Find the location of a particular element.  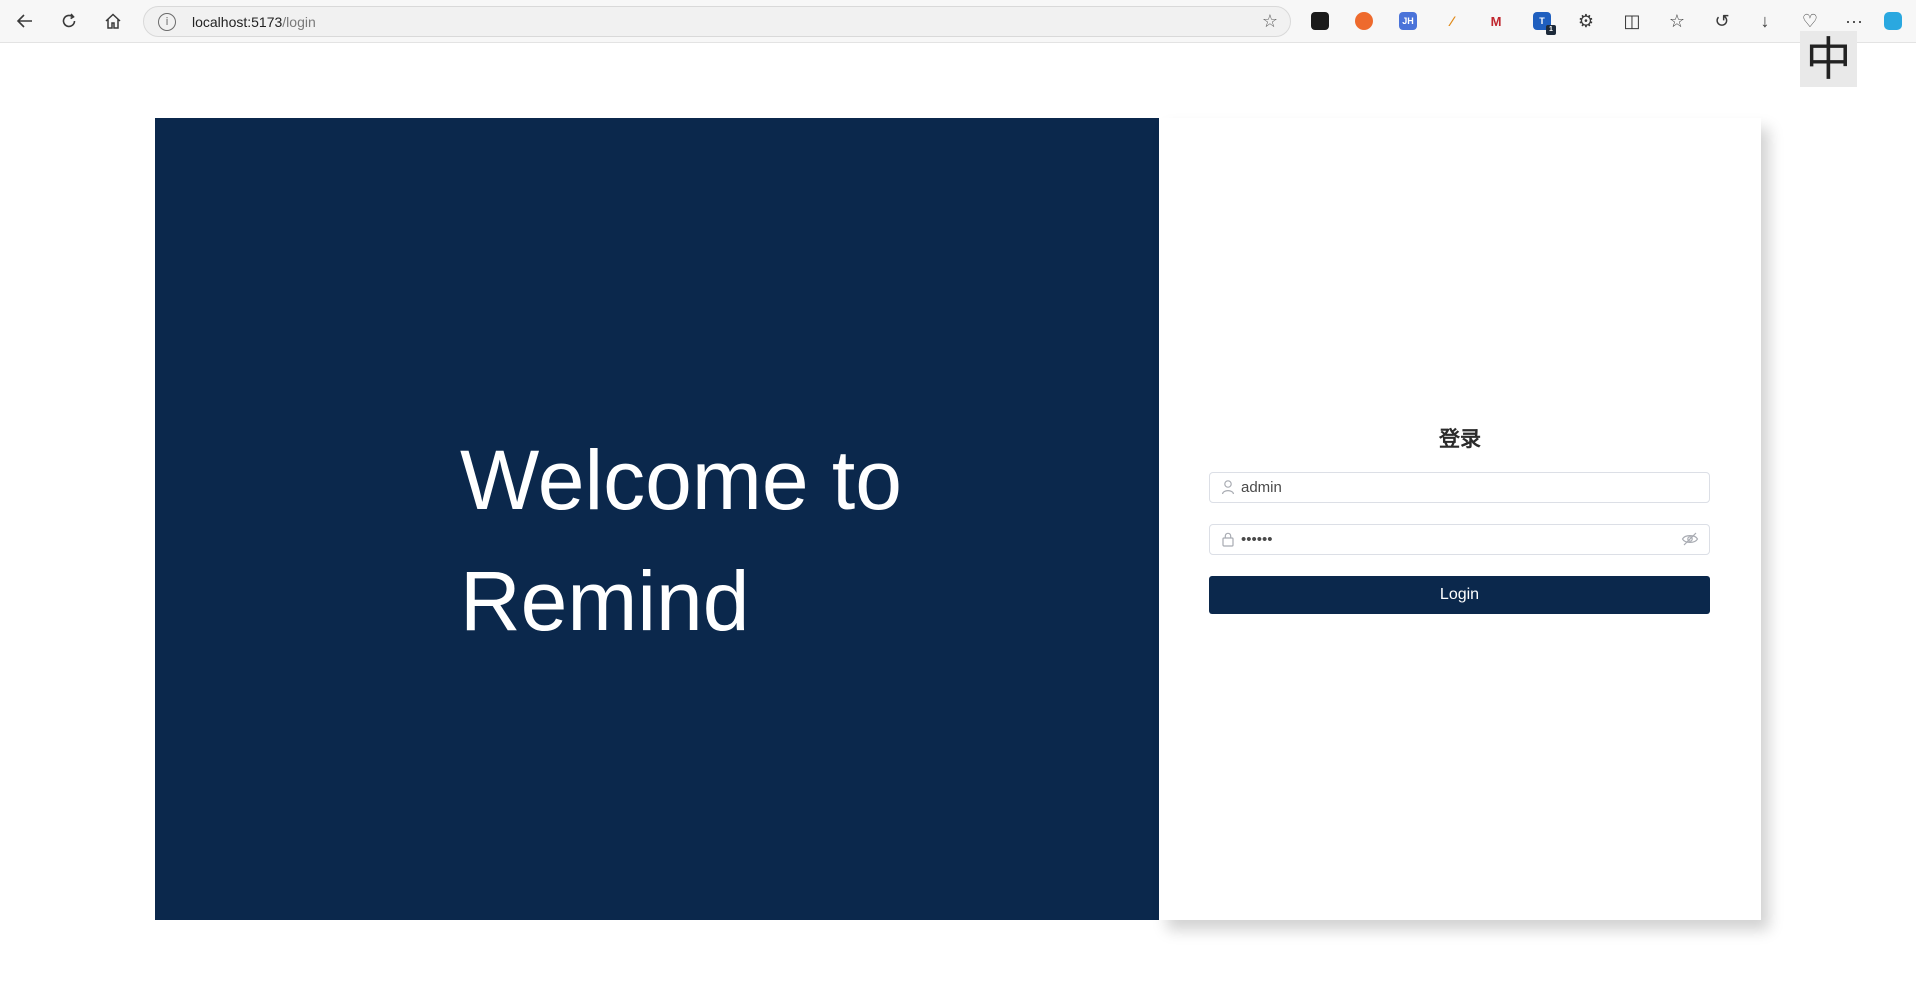

puzzle-icon: ⚙ is located at coordinates (1586, 20).